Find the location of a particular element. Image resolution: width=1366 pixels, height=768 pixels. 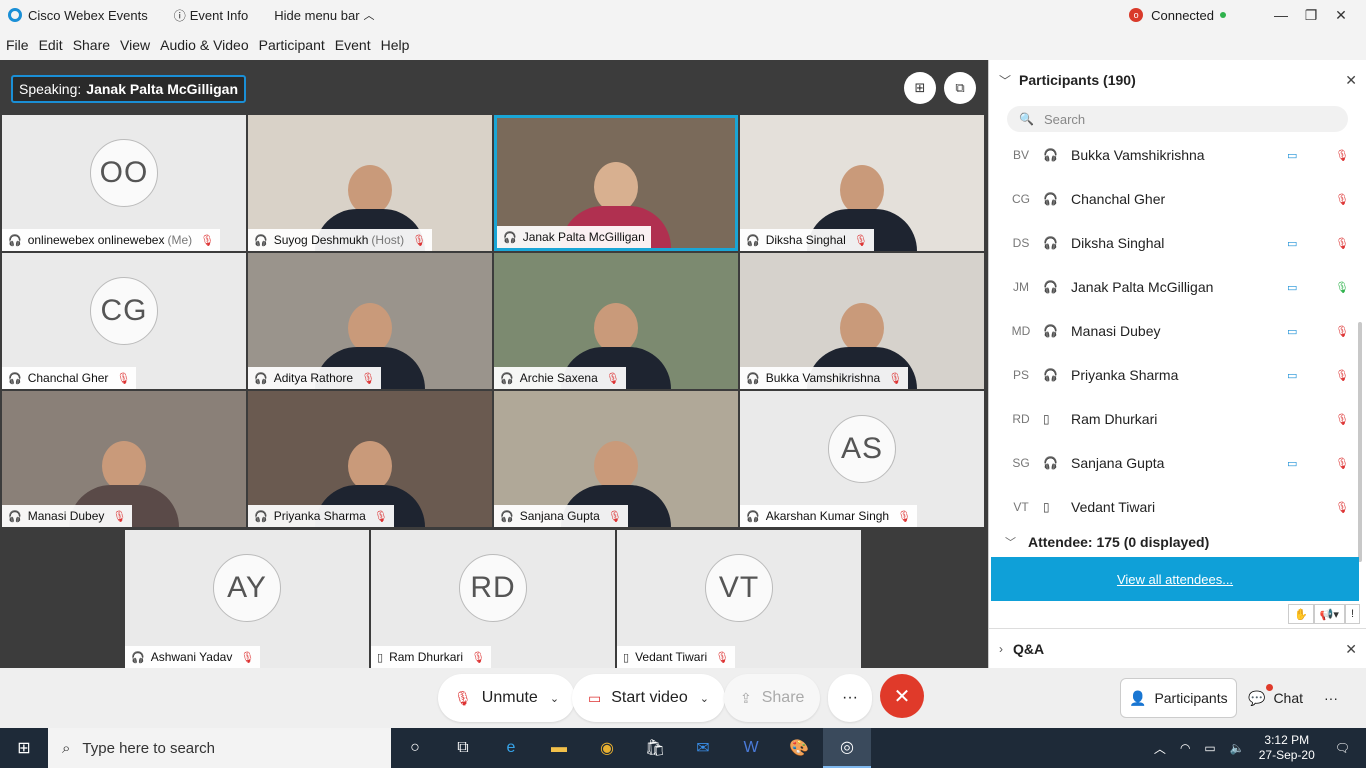

start-button: ⊞ is located at coordinates (24, 748).